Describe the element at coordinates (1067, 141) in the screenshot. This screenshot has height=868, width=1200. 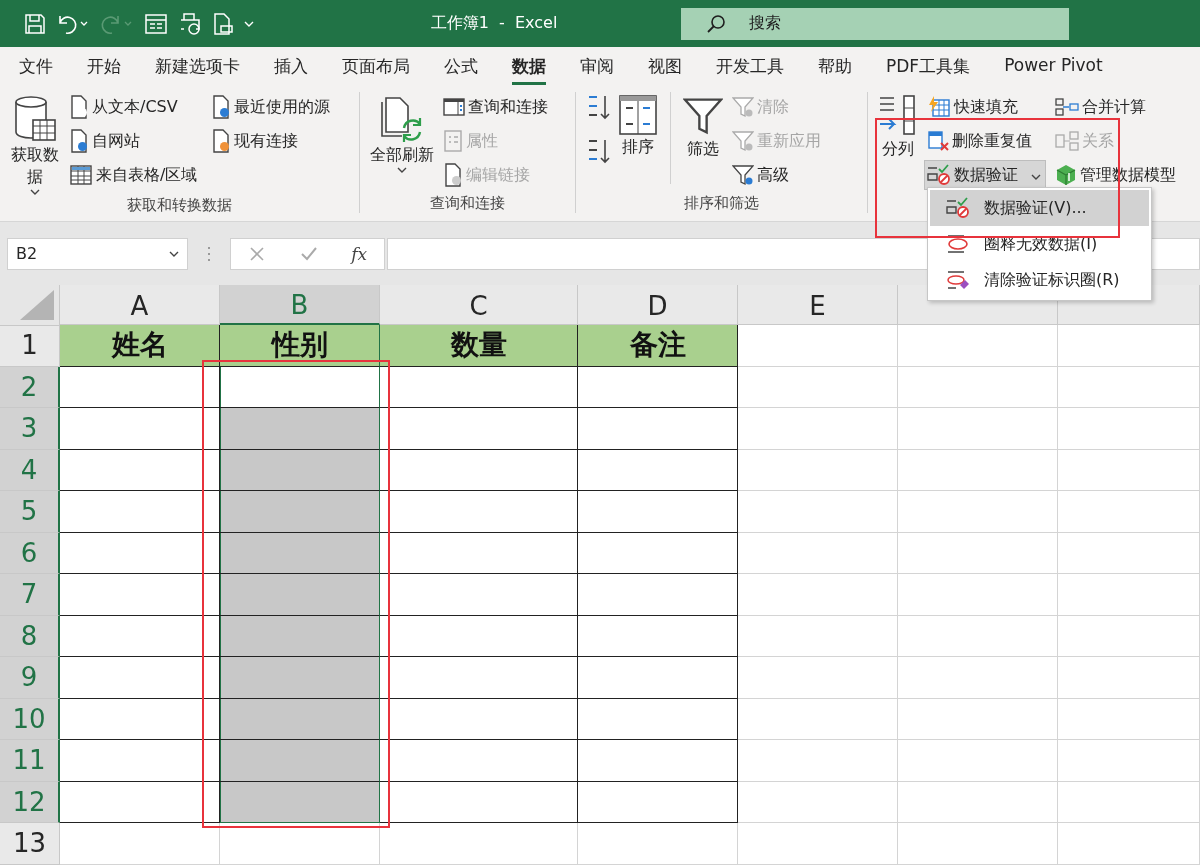
I see `relationship-icon` at that location.